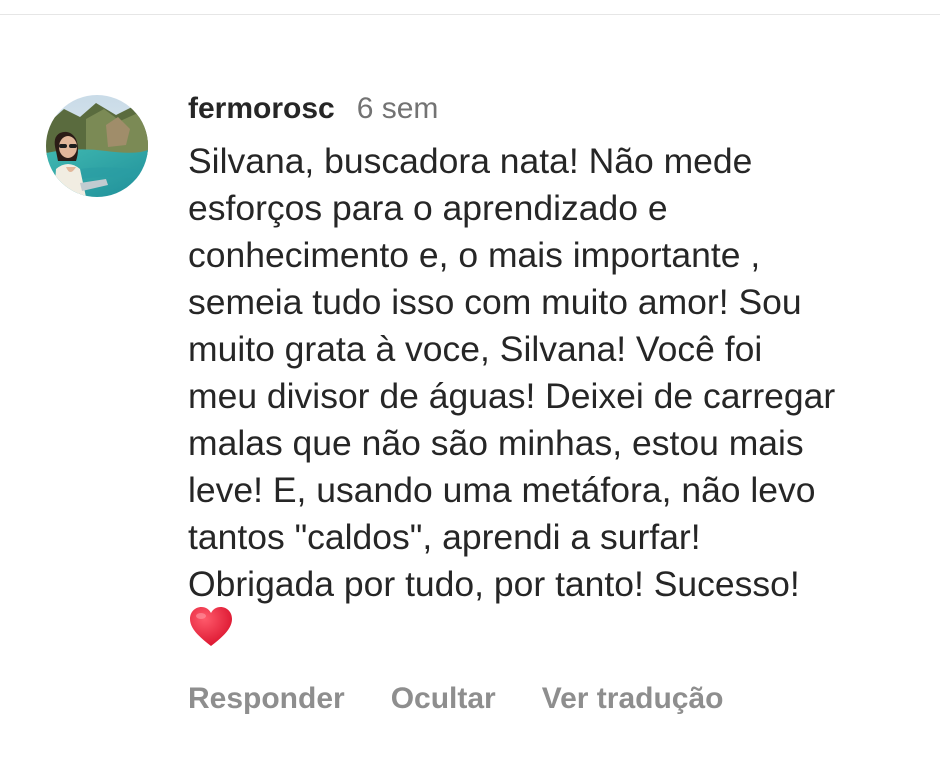  Describe the element at coordinates (261, 109) in the screenshot. I see `username: fermorosc` at that location.